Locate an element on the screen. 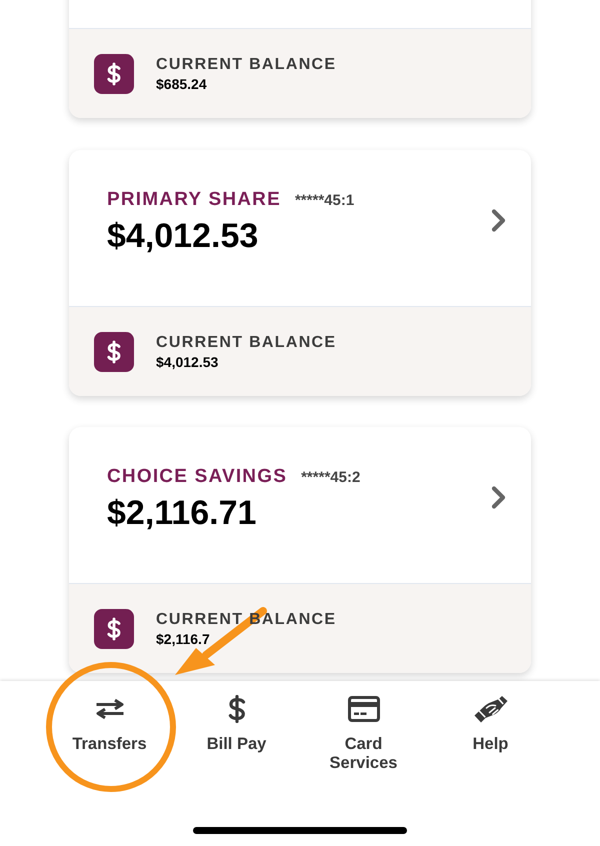  balance-amount: $2,116.7 is located at coordinates (183, 639).